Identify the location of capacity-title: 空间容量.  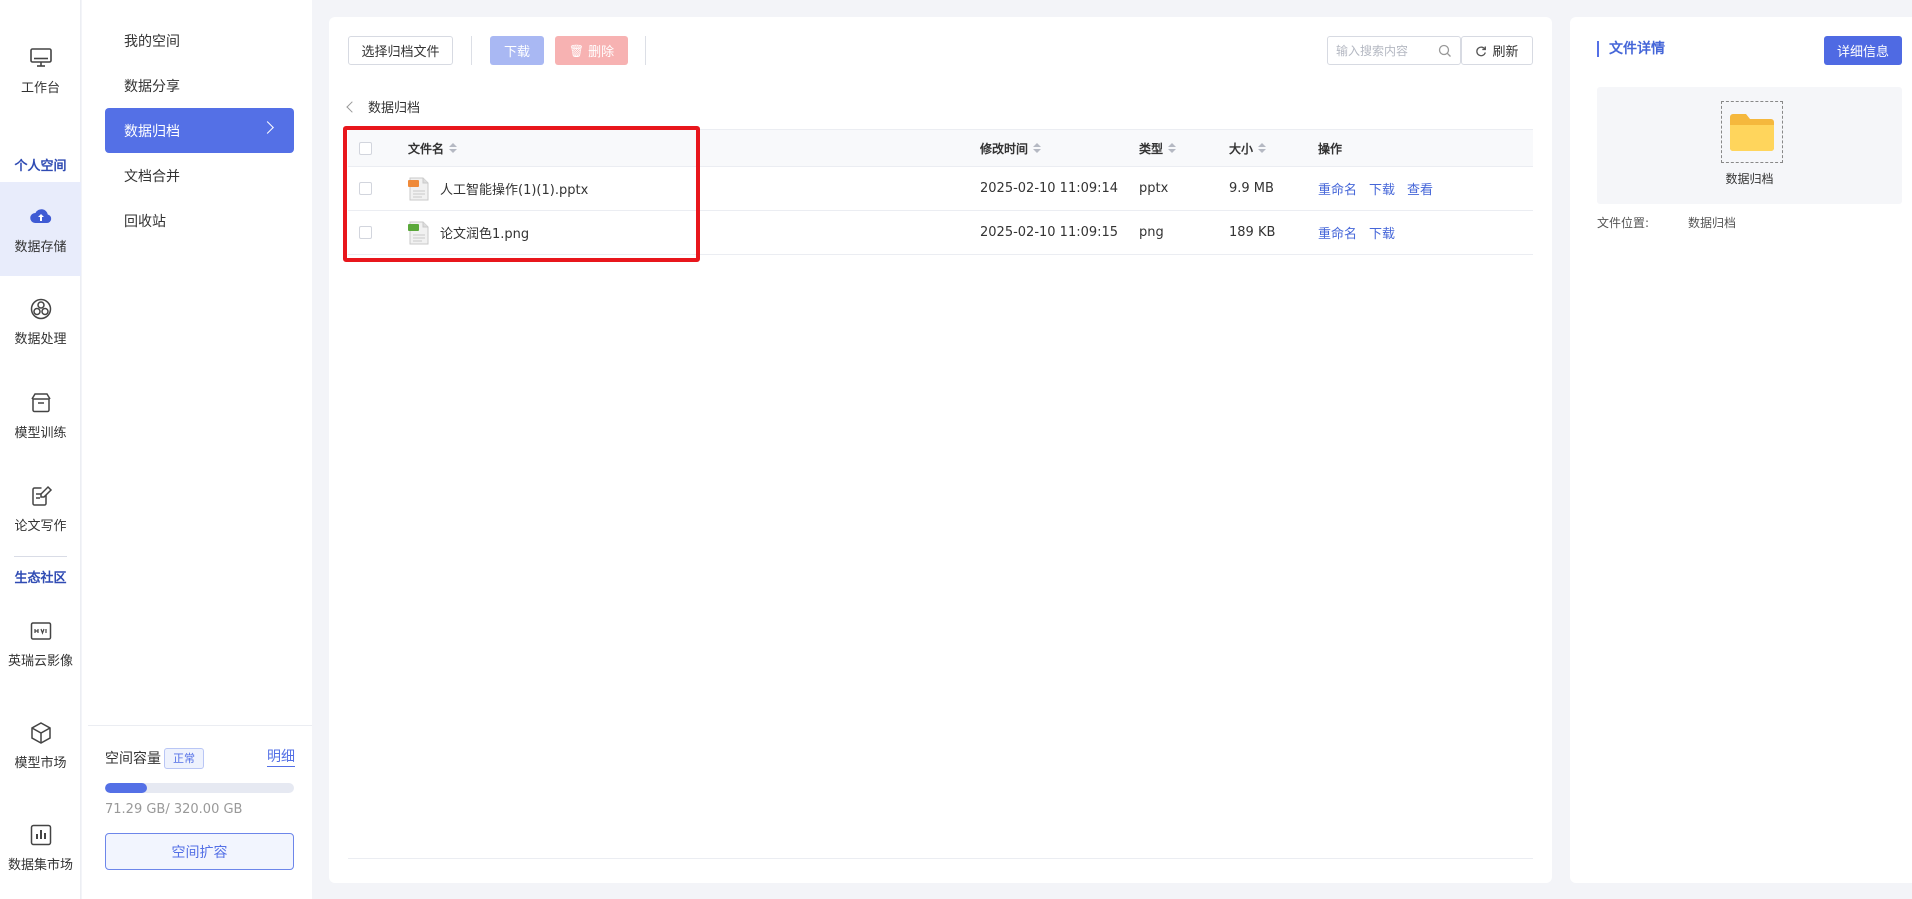
(133, 759).